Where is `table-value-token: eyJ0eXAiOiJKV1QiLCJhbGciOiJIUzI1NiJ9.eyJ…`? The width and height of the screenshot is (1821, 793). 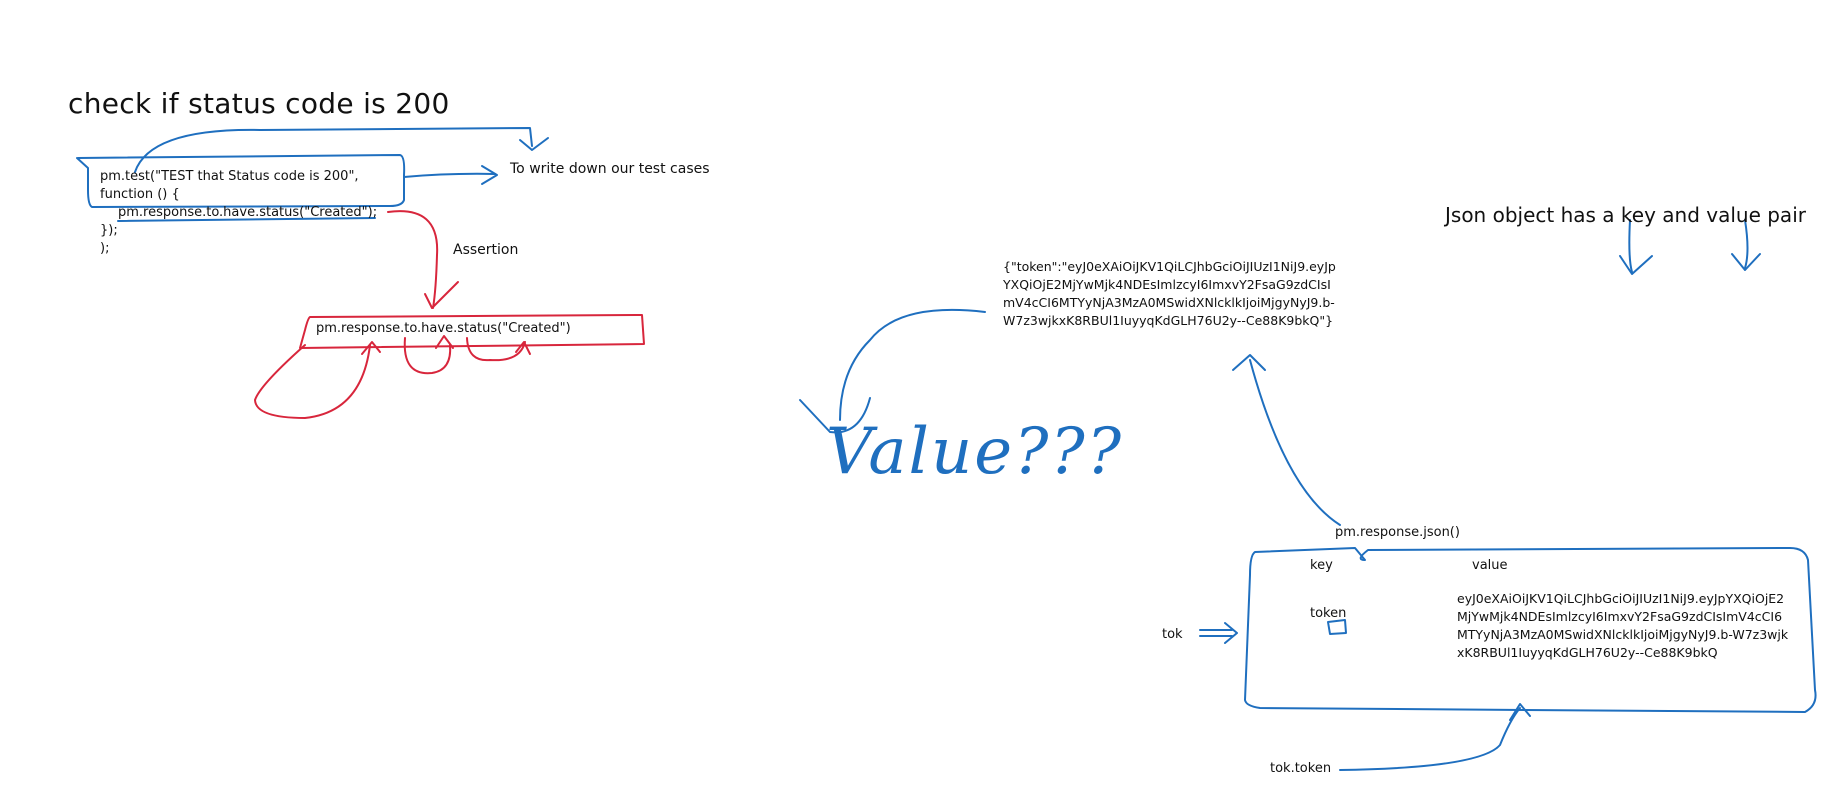 table-value-token: eyJ0eXAiOiJKV1QiLCJhbGciOiJIUzI1NiJ9.eyJ… is located at coordinates (1623, 625).